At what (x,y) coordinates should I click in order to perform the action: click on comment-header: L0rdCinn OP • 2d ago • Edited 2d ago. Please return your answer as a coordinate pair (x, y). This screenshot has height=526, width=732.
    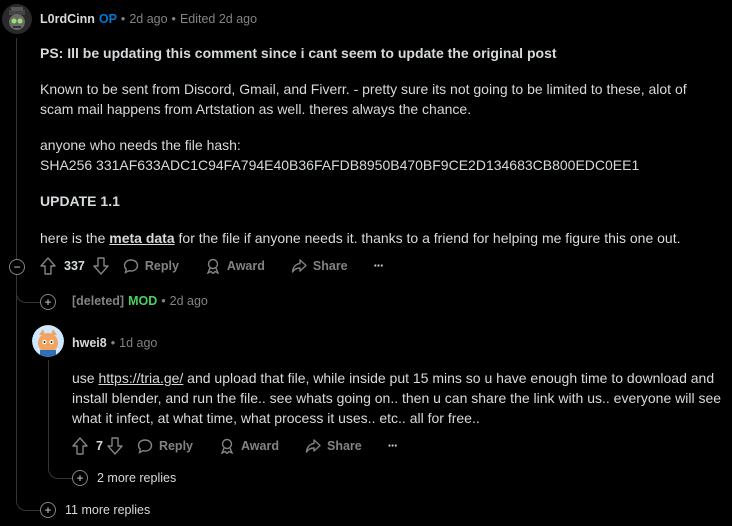
    Looking at the image, I should click on (148, 19).